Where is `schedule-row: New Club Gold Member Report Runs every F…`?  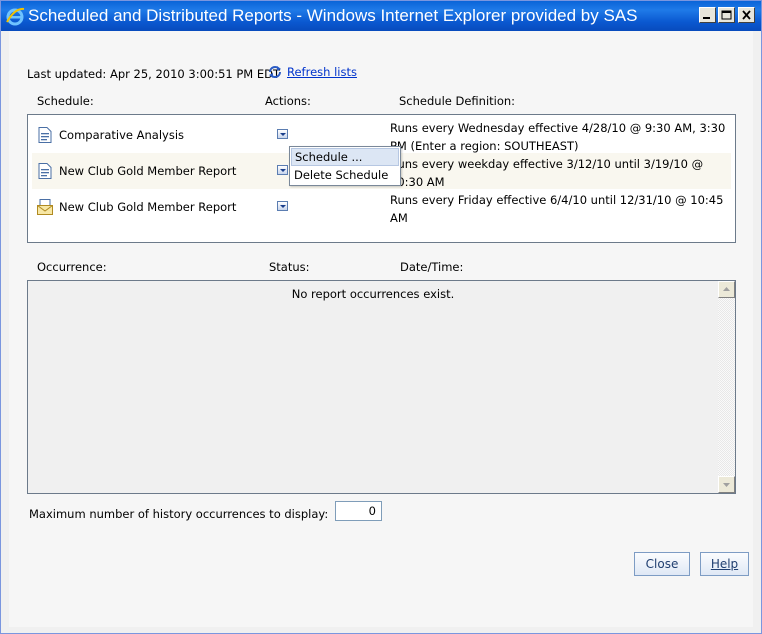 schedule-row: New Club Gold Member Report Runs every F… is located at coordinates (381, 207).